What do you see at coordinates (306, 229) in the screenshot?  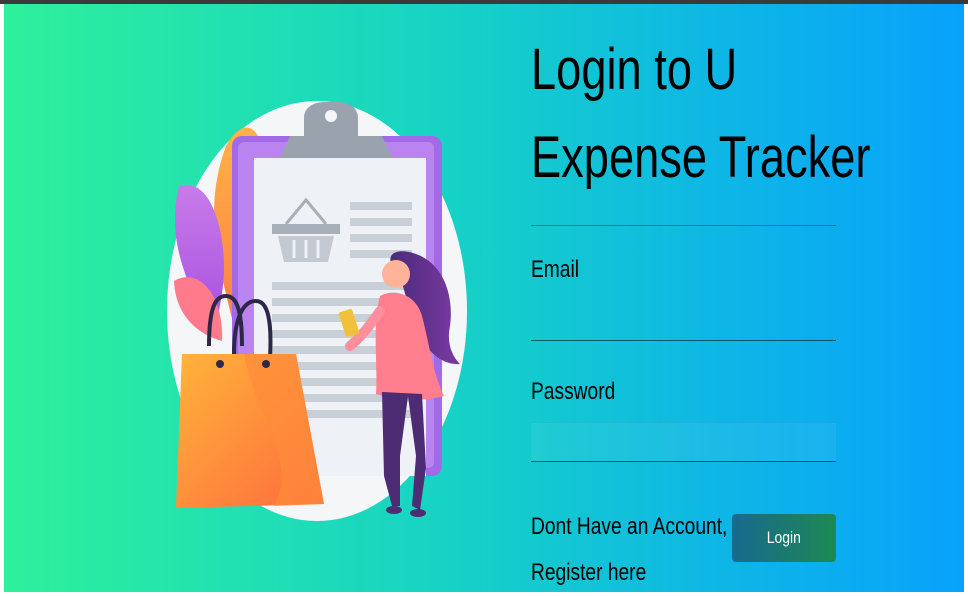 I see `basket-rim` at bounding box center [306, 229].